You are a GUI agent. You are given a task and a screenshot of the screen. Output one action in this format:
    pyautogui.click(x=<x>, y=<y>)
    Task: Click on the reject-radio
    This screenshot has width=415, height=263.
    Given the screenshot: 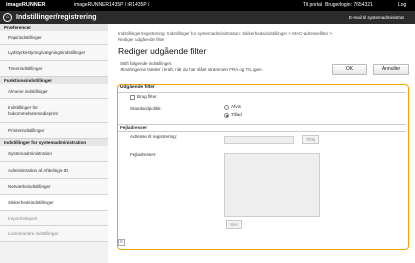 What is the action you would take?
    pyautogui.click(x=226, y=107)
    